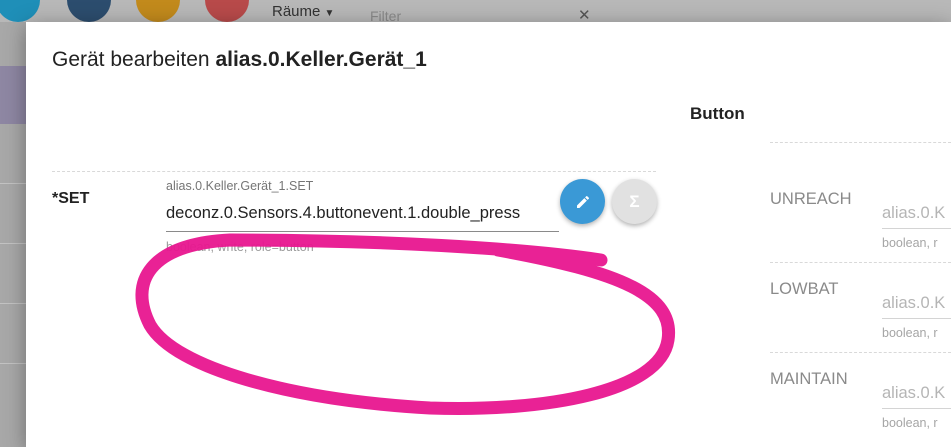 The image size is (951, 447). Describe the element at coordinates (131, 59) in the screenshot. I see `dialog-title-prefix: Gerät bearbeiten` at that location.